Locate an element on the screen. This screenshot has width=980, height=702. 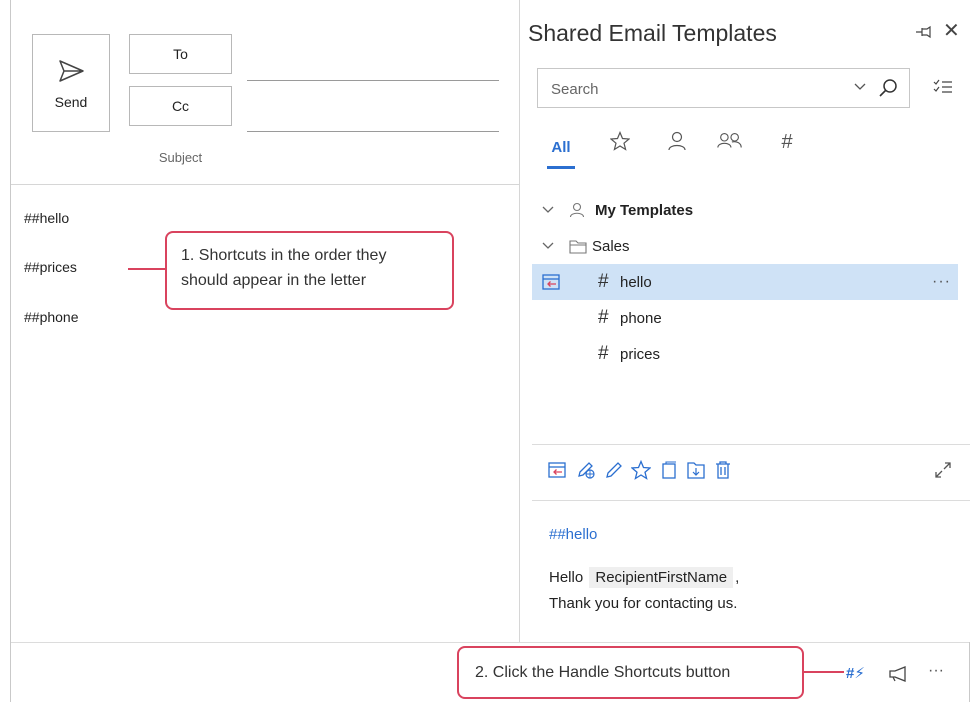
preview-divider is located at coordinates (751, 500).